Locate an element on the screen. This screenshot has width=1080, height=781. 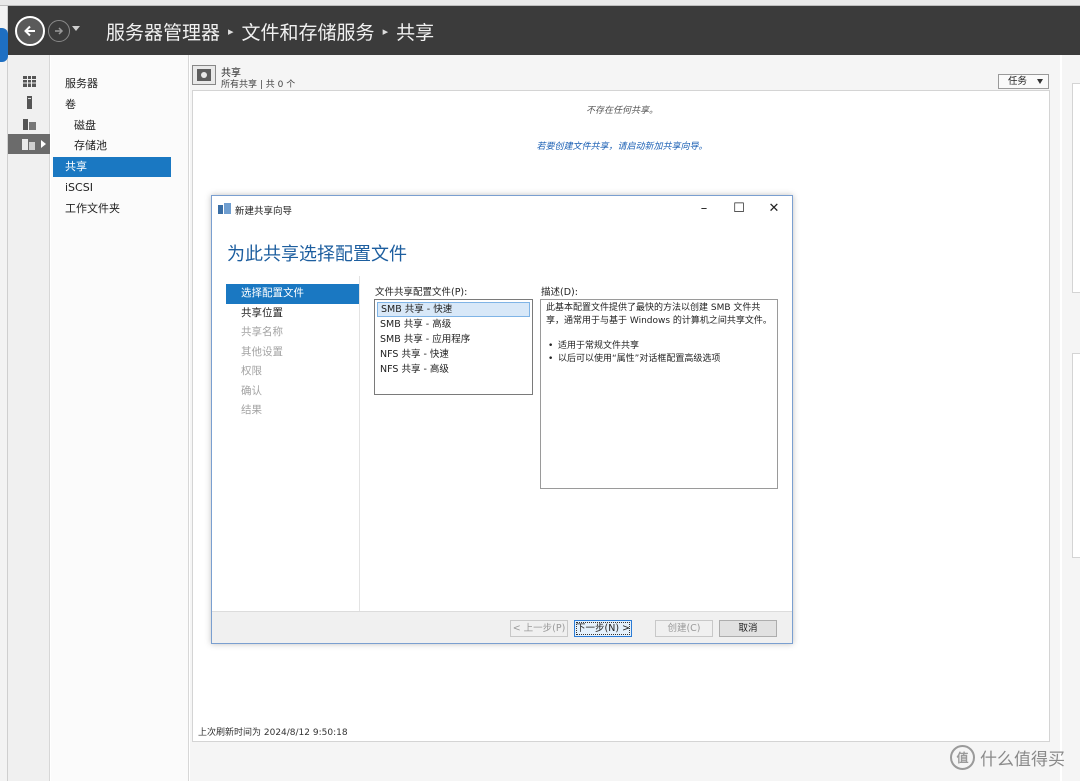
local-server-icon is located at coordinates (29, 102).